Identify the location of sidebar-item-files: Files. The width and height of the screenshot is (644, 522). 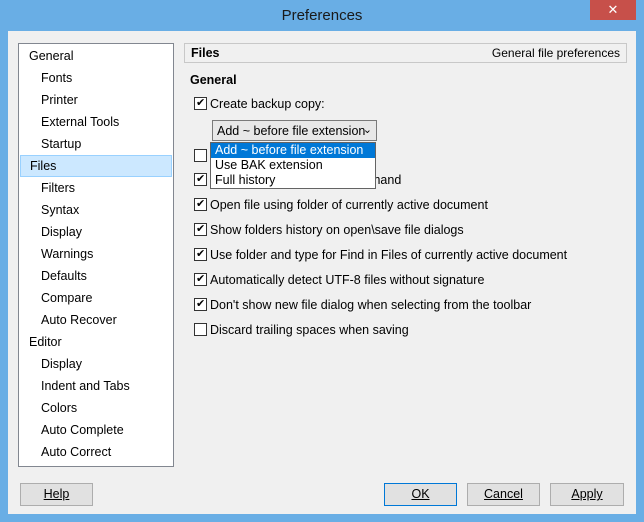
(96, 166).